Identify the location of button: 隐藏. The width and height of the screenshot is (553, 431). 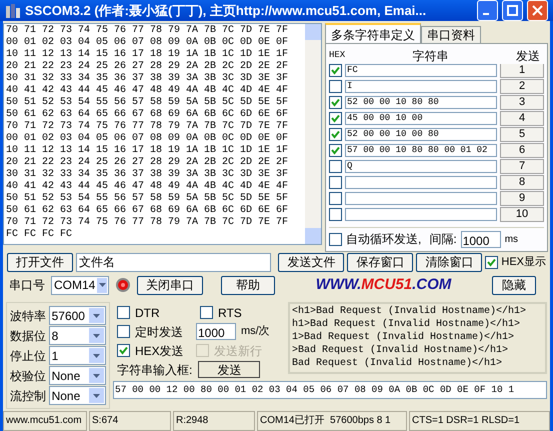
(514, 285).